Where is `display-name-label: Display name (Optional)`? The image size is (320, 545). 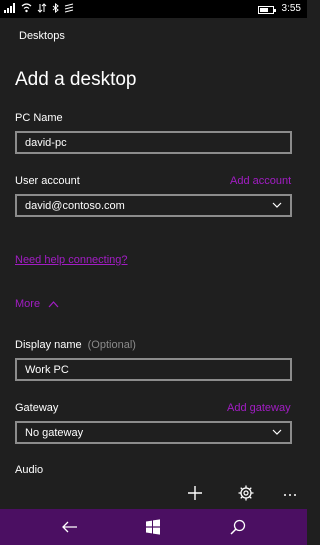 display-name-label: Display name (Optional) is located at coordinates (75, 345).